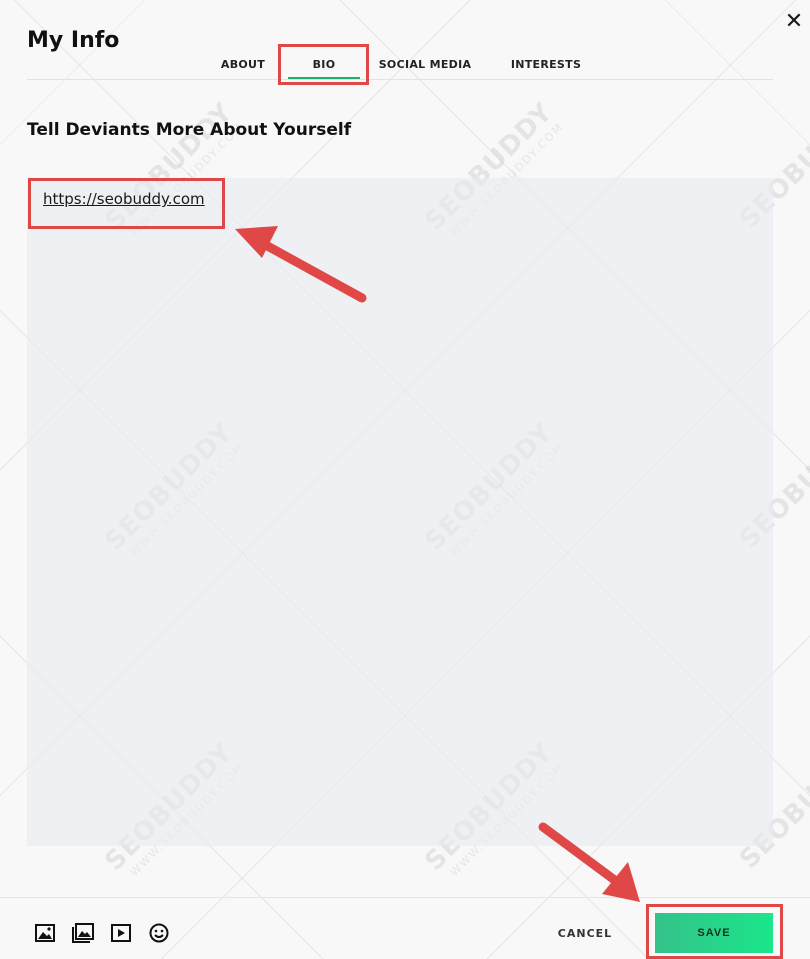  Describe the element at coordinates (124, 199) in the screenshot. I see `bio-link: https://seobuddy.com` at that location.